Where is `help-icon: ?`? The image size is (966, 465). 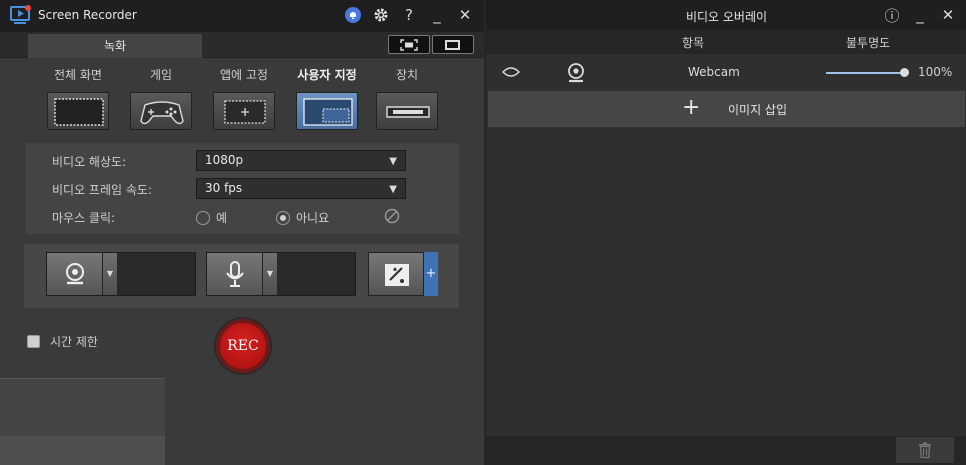 help-icon: ? is located at coordinates (409, 15).